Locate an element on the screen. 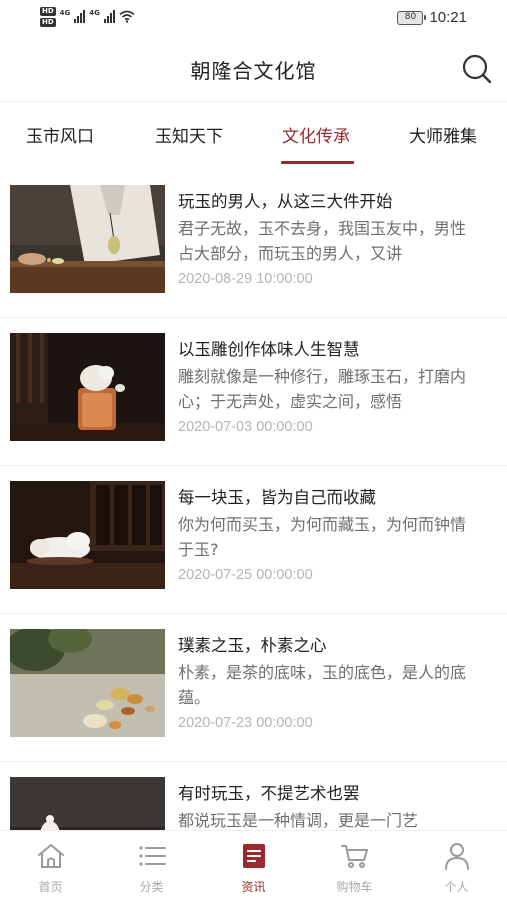 The width and height of the screenshot is (507, 900). wifi-icon is located at coordinates (127, 16).